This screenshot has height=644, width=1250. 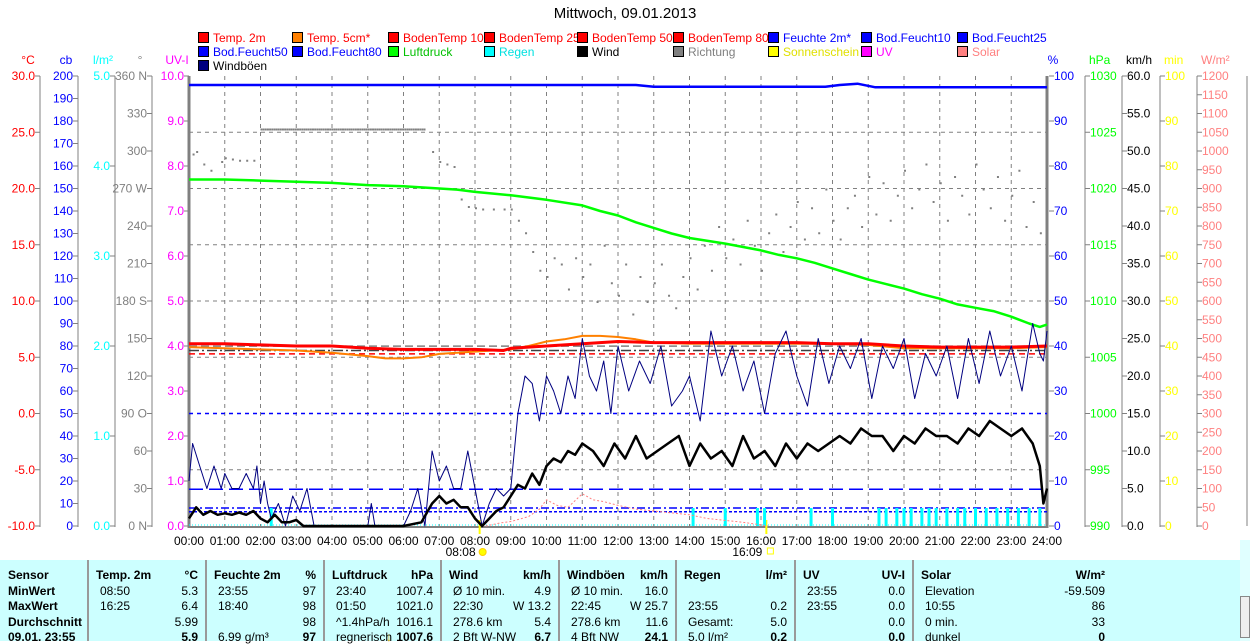 I want to click on axis-tick-label: 120, so click(x=137, y=376).